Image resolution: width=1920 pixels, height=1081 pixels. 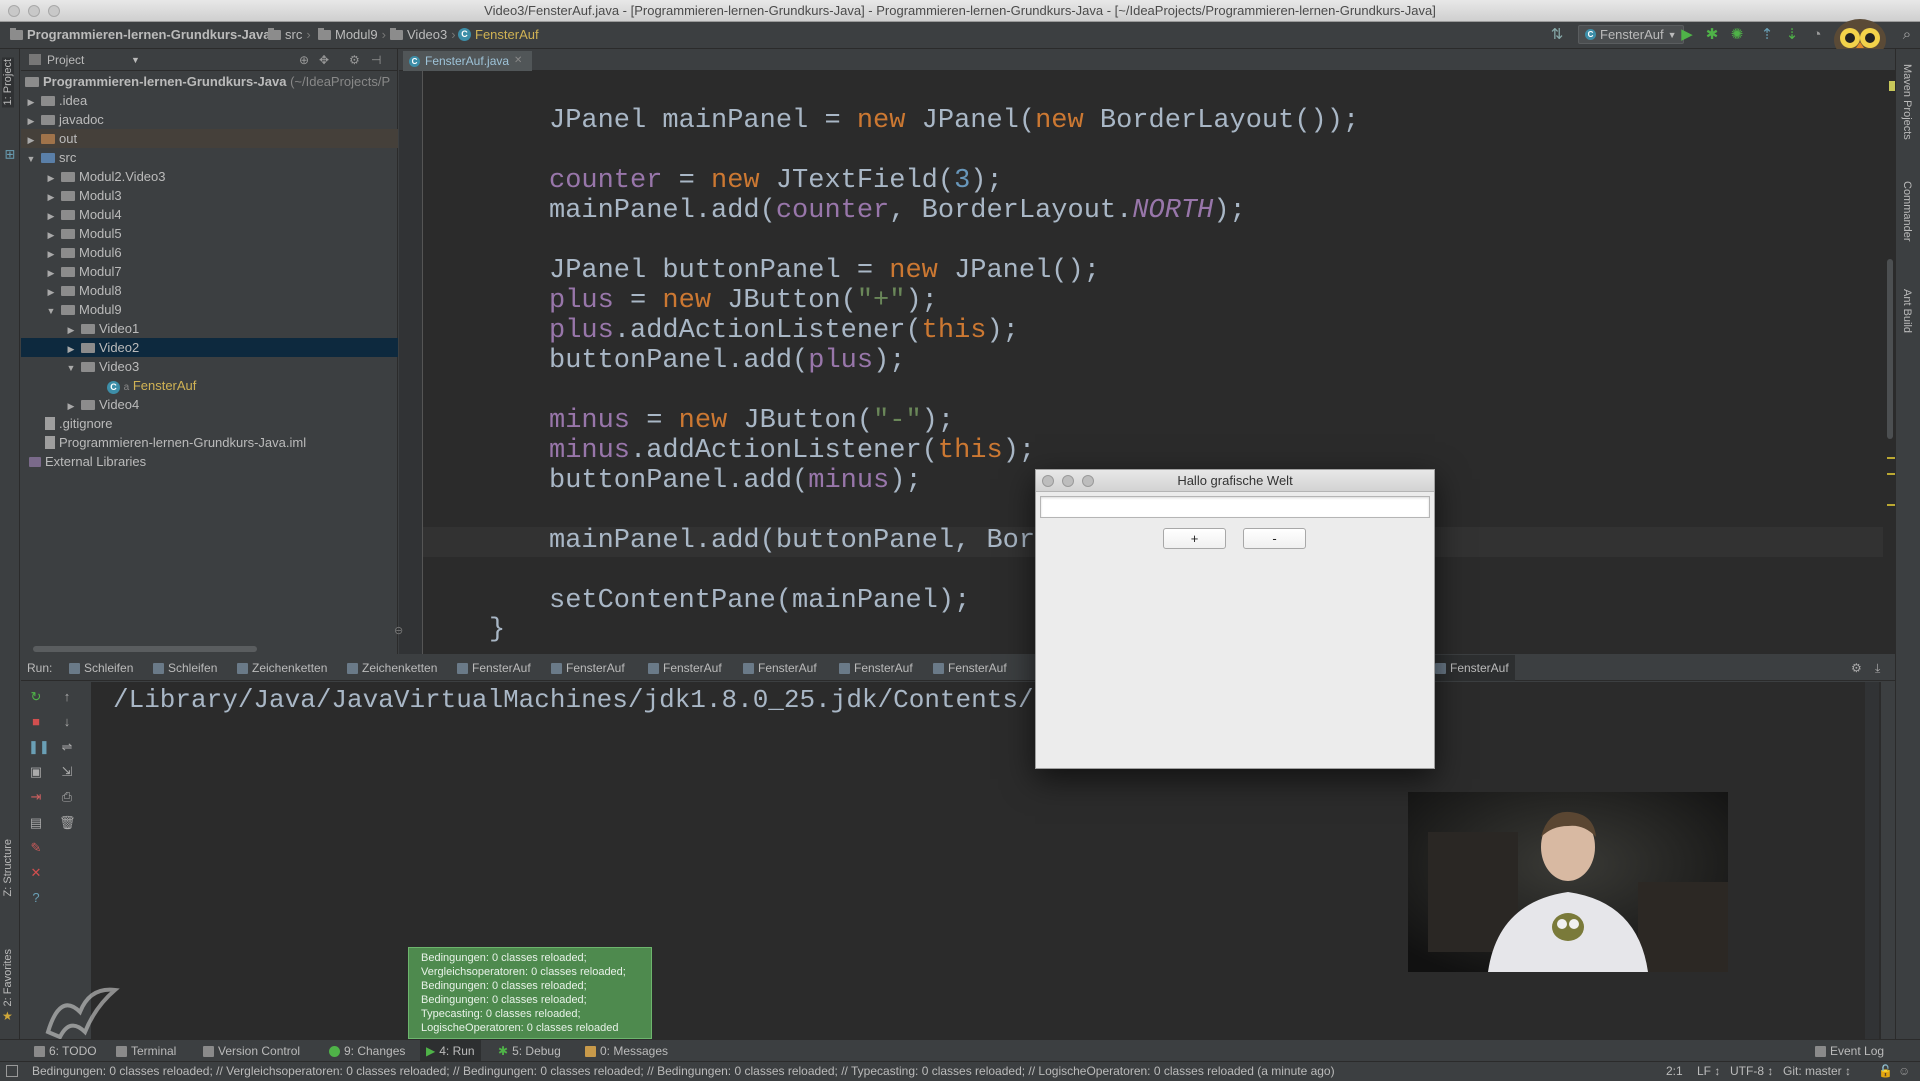 I want to click on fold-icon: ⊖, so click(x=398, y=630).